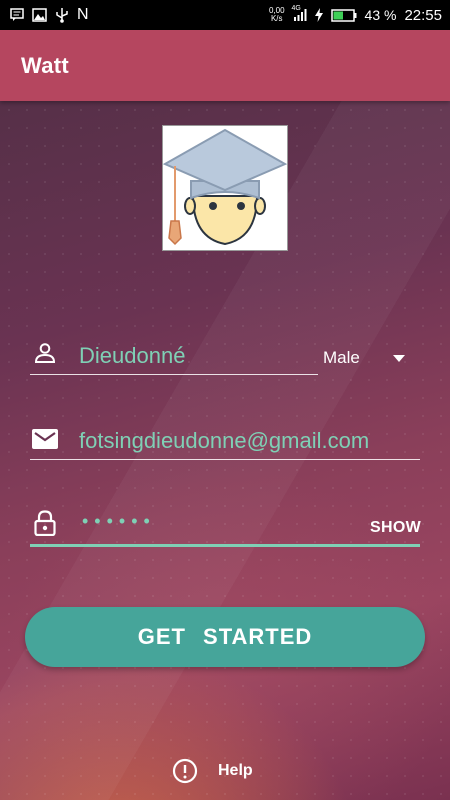  Describe the element at coordinates (224, 441) in the screenshot. I see `email-input: fotsingdieudonne@gmail.com` at that location.